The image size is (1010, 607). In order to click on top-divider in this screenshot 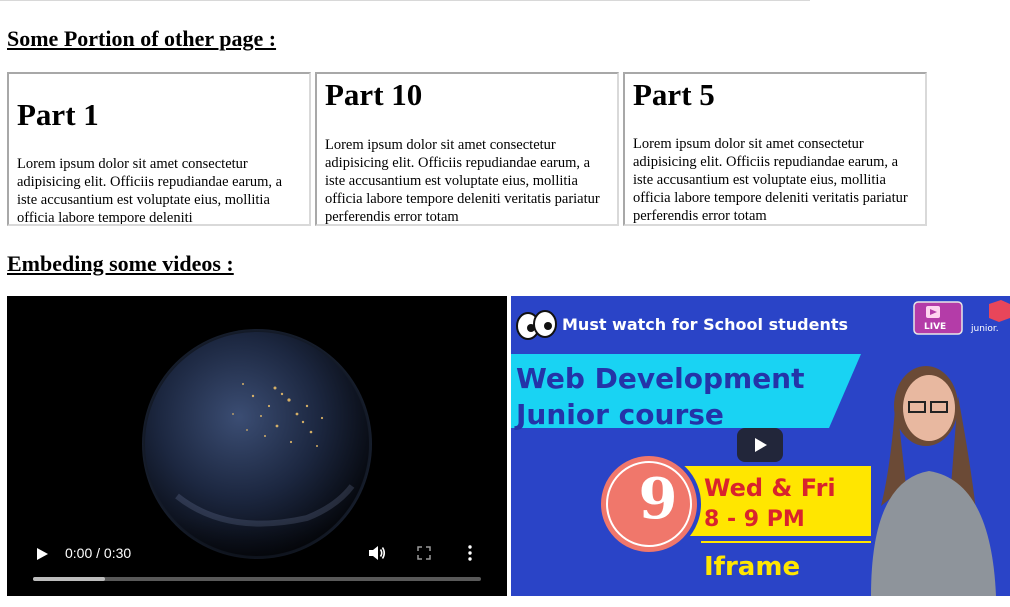, I will do `click(405, 0)`.